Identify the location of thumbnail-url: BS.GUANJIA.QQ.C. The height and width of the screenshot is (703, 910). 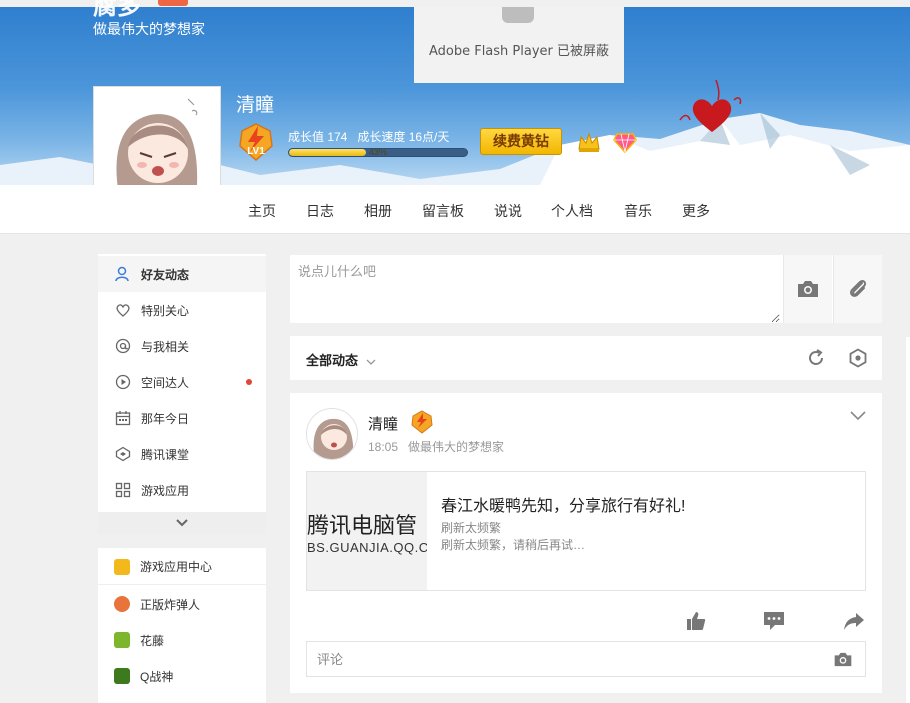
(367, 547).